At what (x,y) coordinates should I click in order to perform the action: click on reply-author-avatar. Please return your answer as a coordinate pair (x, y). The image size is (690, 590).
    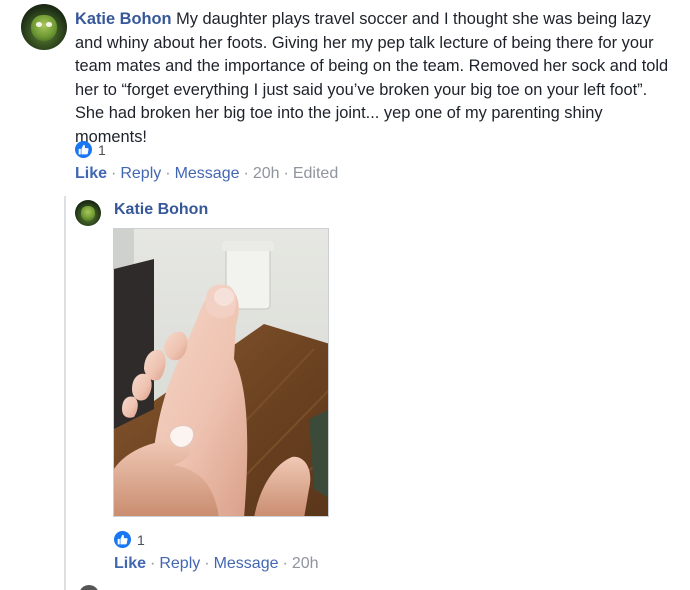
    Looking at the image, I should click on (88, 213).